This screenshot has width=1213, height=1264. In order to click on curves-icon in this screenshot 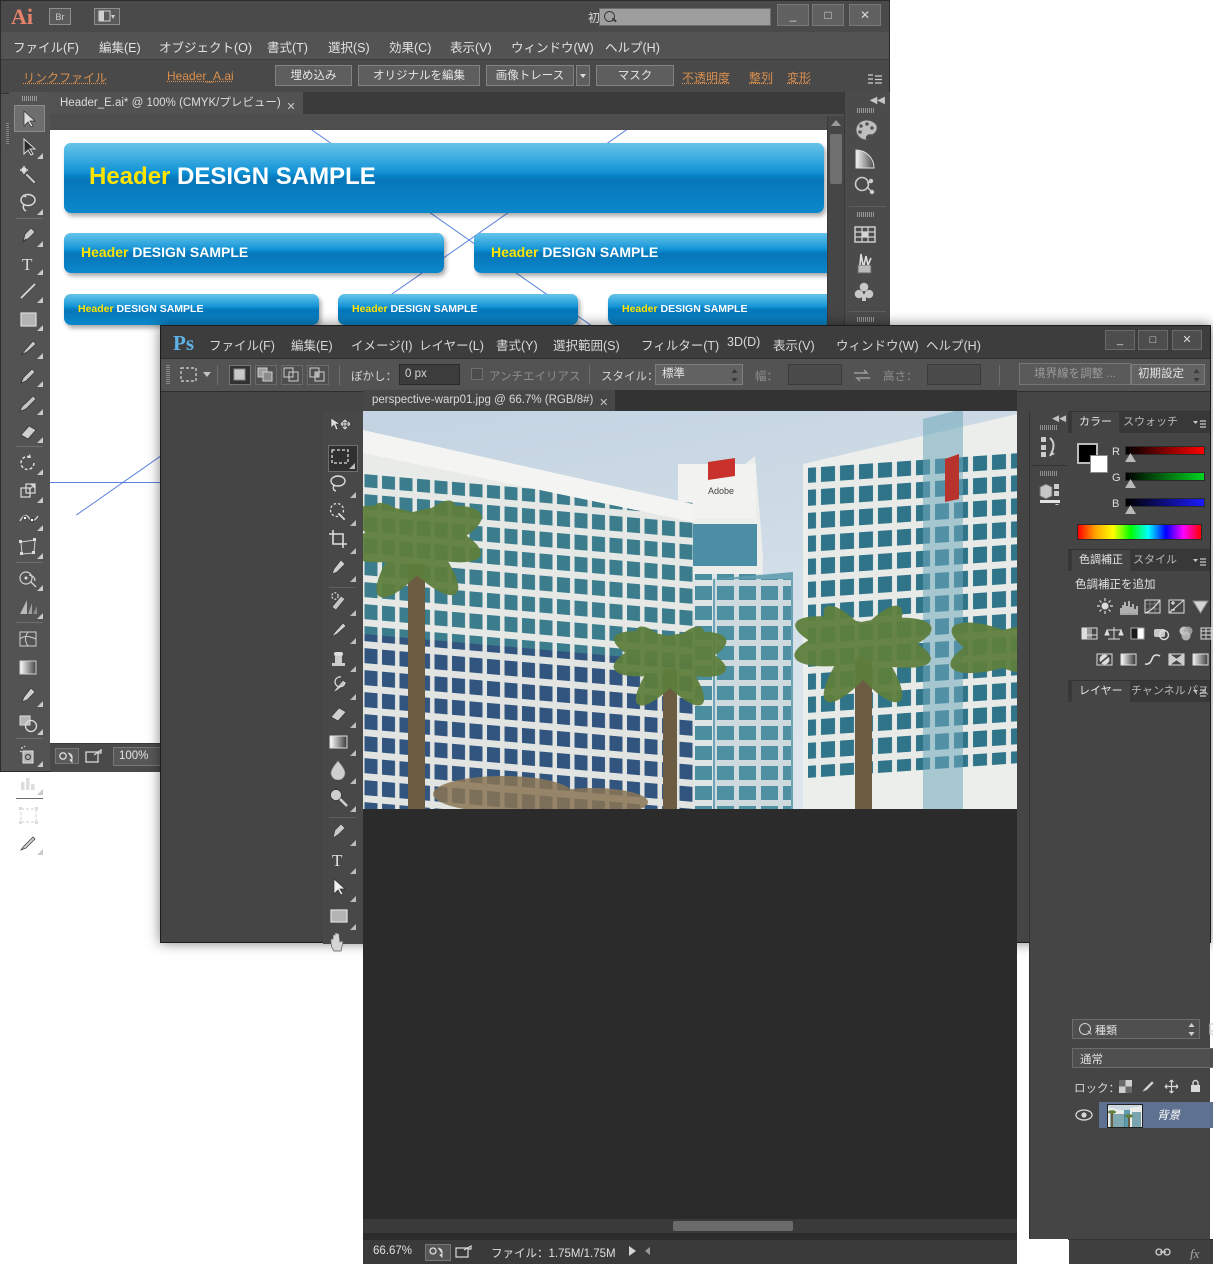, I will do `click(1153, 606)`.